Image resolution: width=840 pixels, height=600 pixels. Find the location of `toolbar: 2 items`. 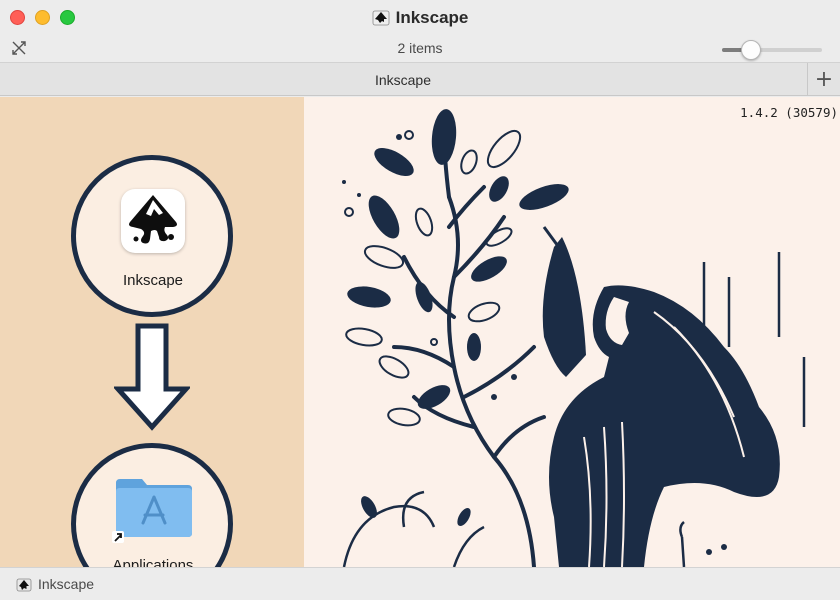

toolbar: 2 items is located at coordinates (420, 49).